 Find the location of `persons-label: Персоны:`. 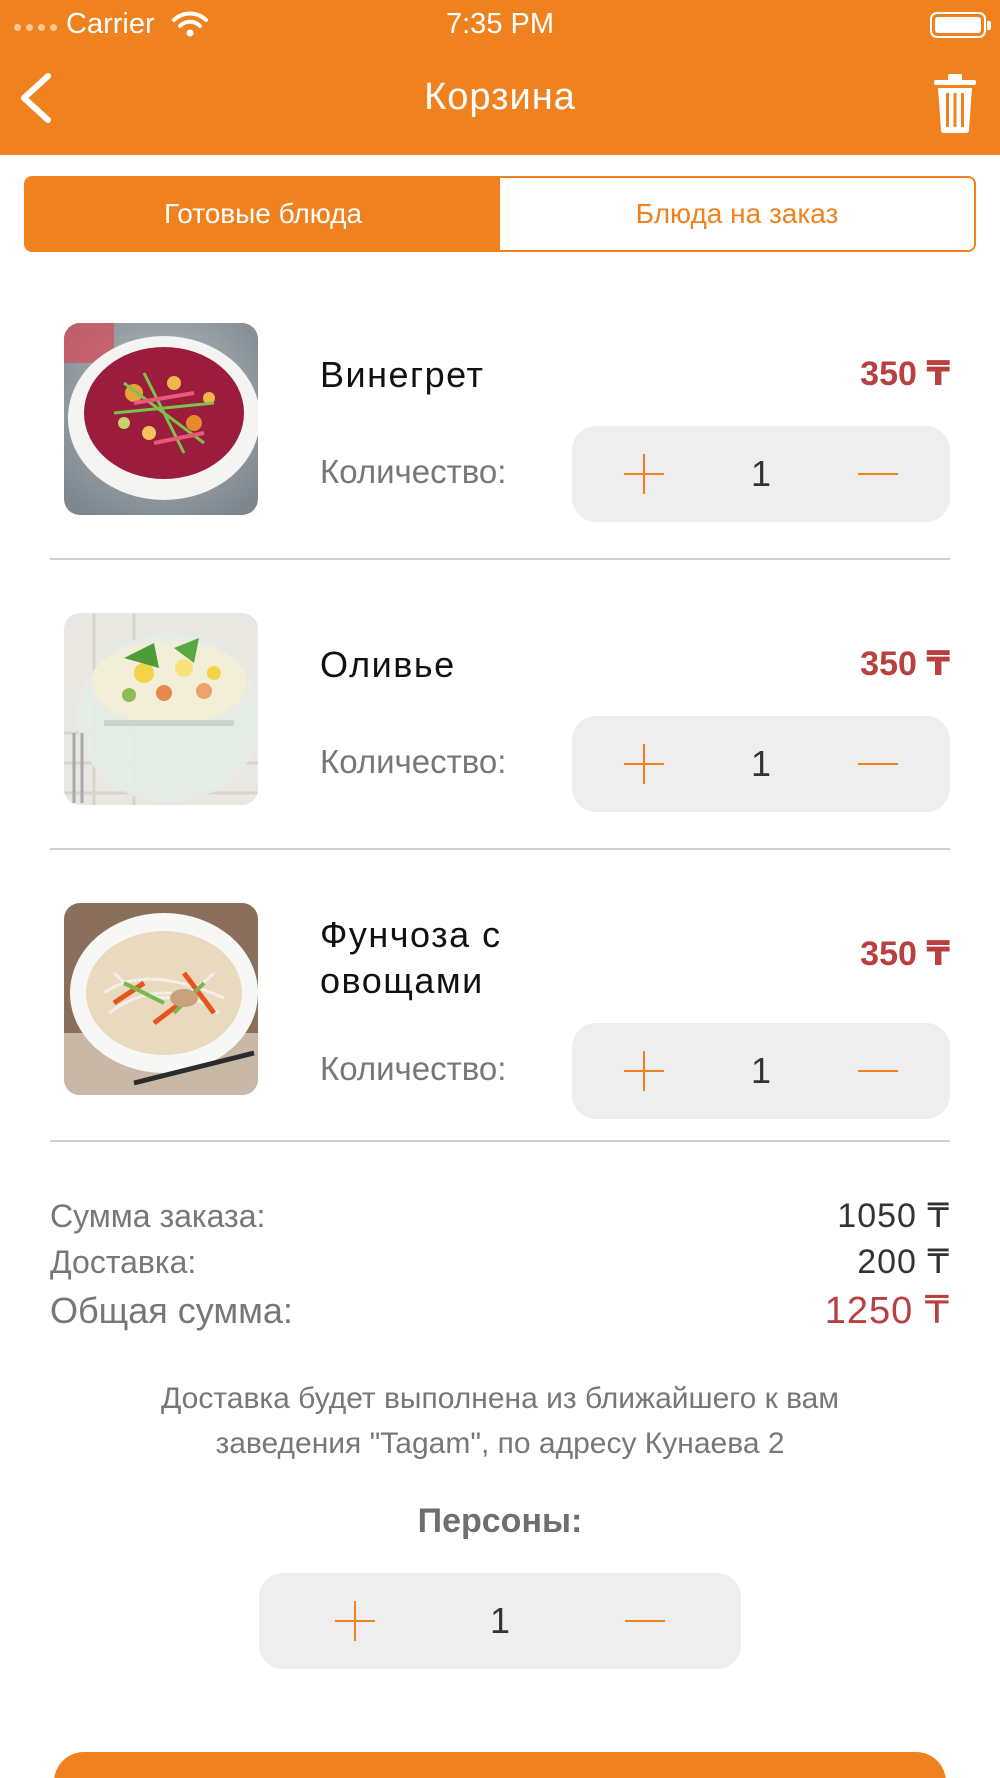

persons-label: Персоны: is located at coordinates (500, 1521).